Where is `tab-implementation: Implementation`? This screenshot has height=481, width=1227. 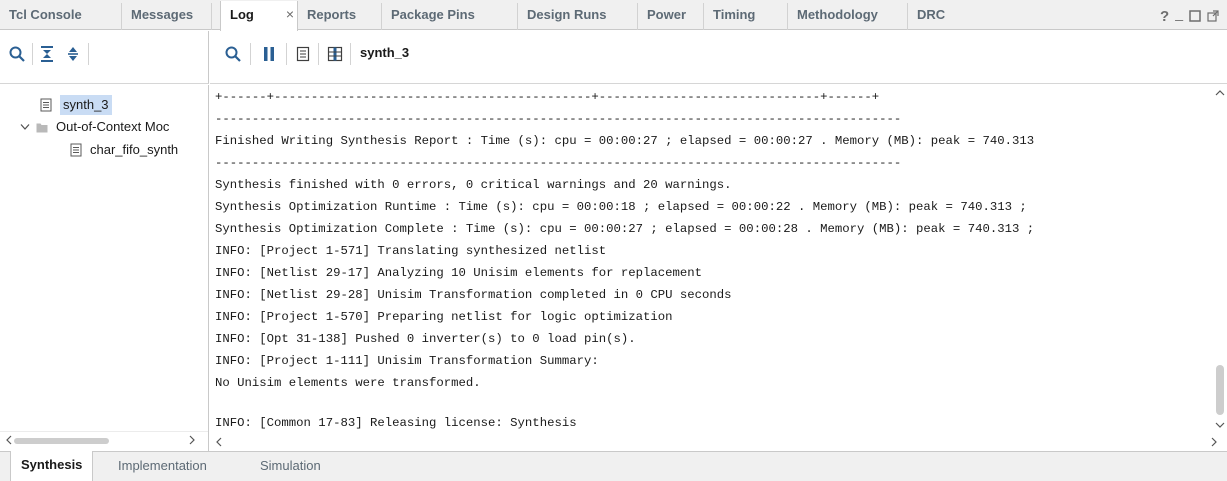 tab-implementation: Implementation is located at coordinates (162, 466).